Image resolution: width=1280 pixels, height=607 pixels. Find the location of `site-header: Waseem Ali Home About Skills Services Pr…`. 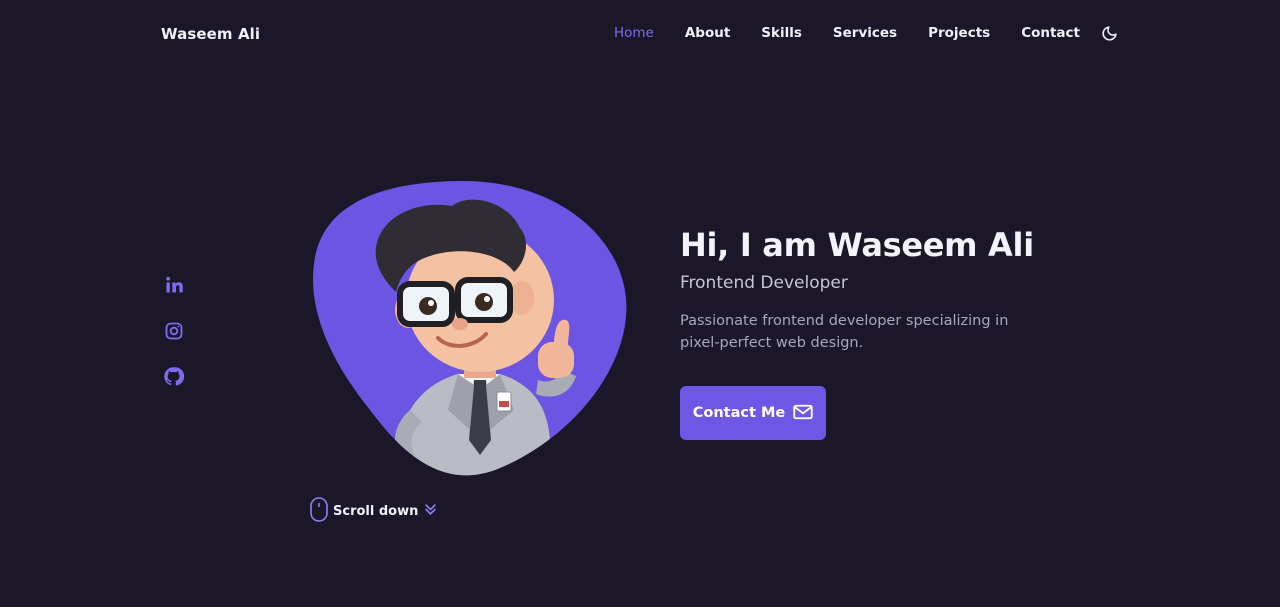

site-header: Waseem Ali Home About Skills Services Pr… is located at coordinates (640, 34).